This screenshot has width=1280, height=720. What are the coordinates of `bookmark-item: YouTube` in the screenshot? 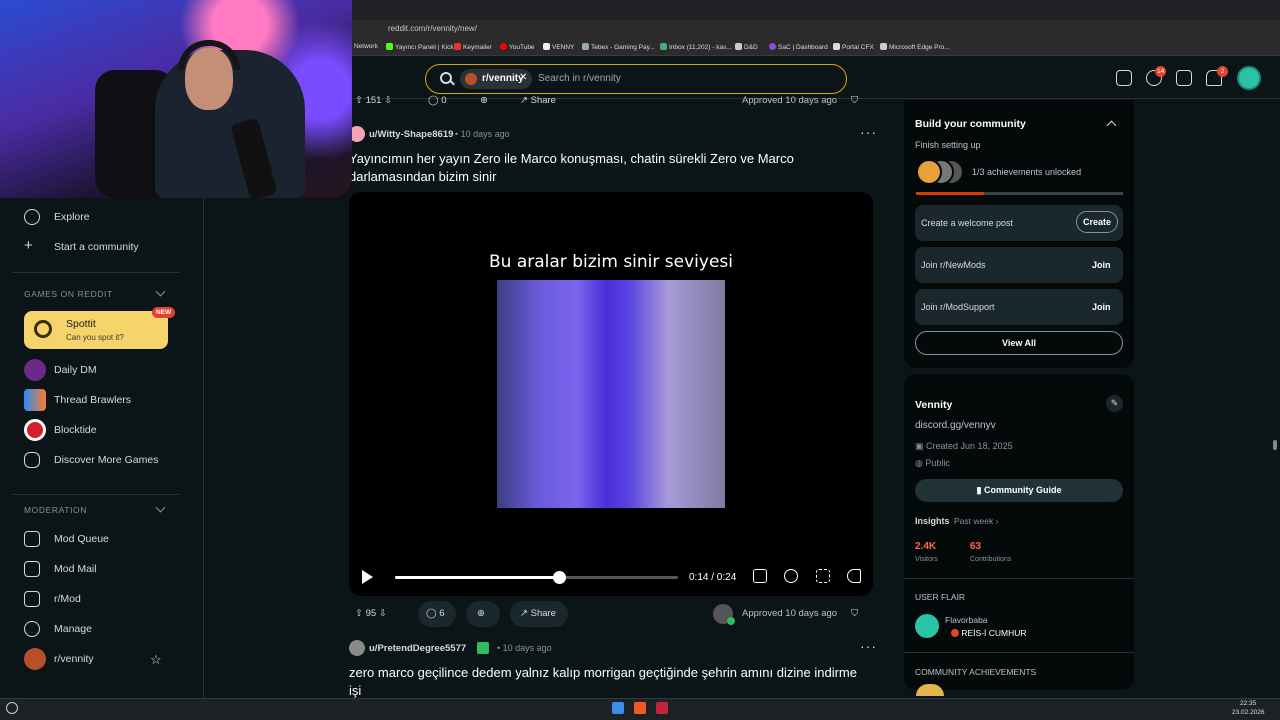 It's located at (517, 47).